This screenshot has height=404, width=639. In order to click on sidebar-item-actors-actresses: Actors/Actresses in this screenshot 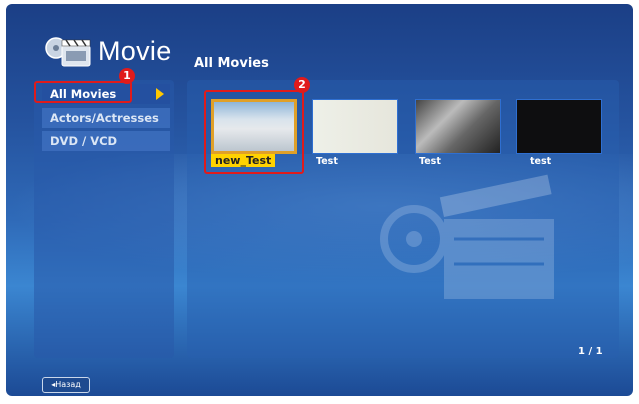, I will do `click(106, 118)`.